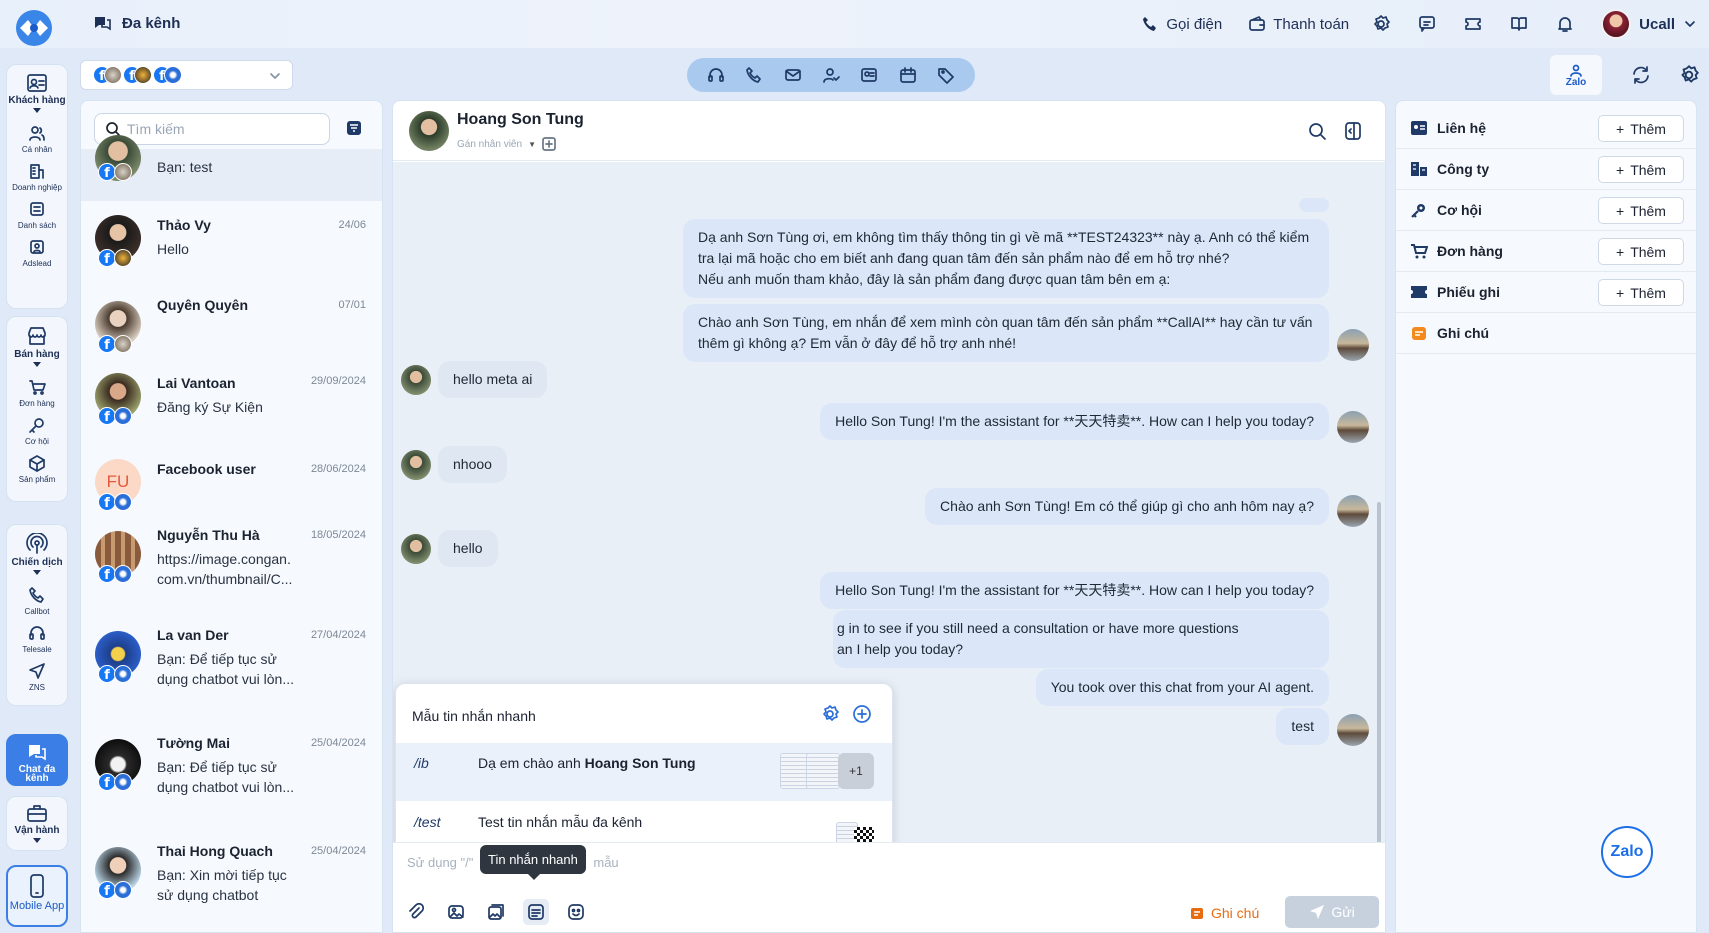  Describe the element at coordinates (1641, 75) in the screenshot. I see `refresh-button` at that location.